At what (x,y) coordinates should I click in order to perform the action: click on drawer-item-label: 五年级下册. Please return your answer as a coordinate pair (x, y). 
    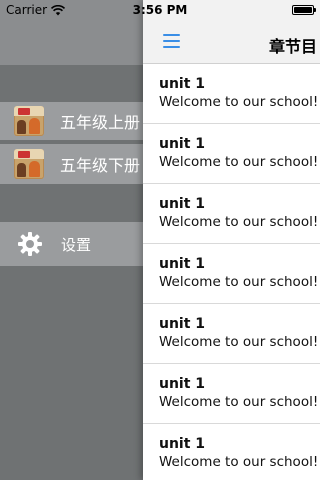
    Looking at the image, I should click on (100, 165).